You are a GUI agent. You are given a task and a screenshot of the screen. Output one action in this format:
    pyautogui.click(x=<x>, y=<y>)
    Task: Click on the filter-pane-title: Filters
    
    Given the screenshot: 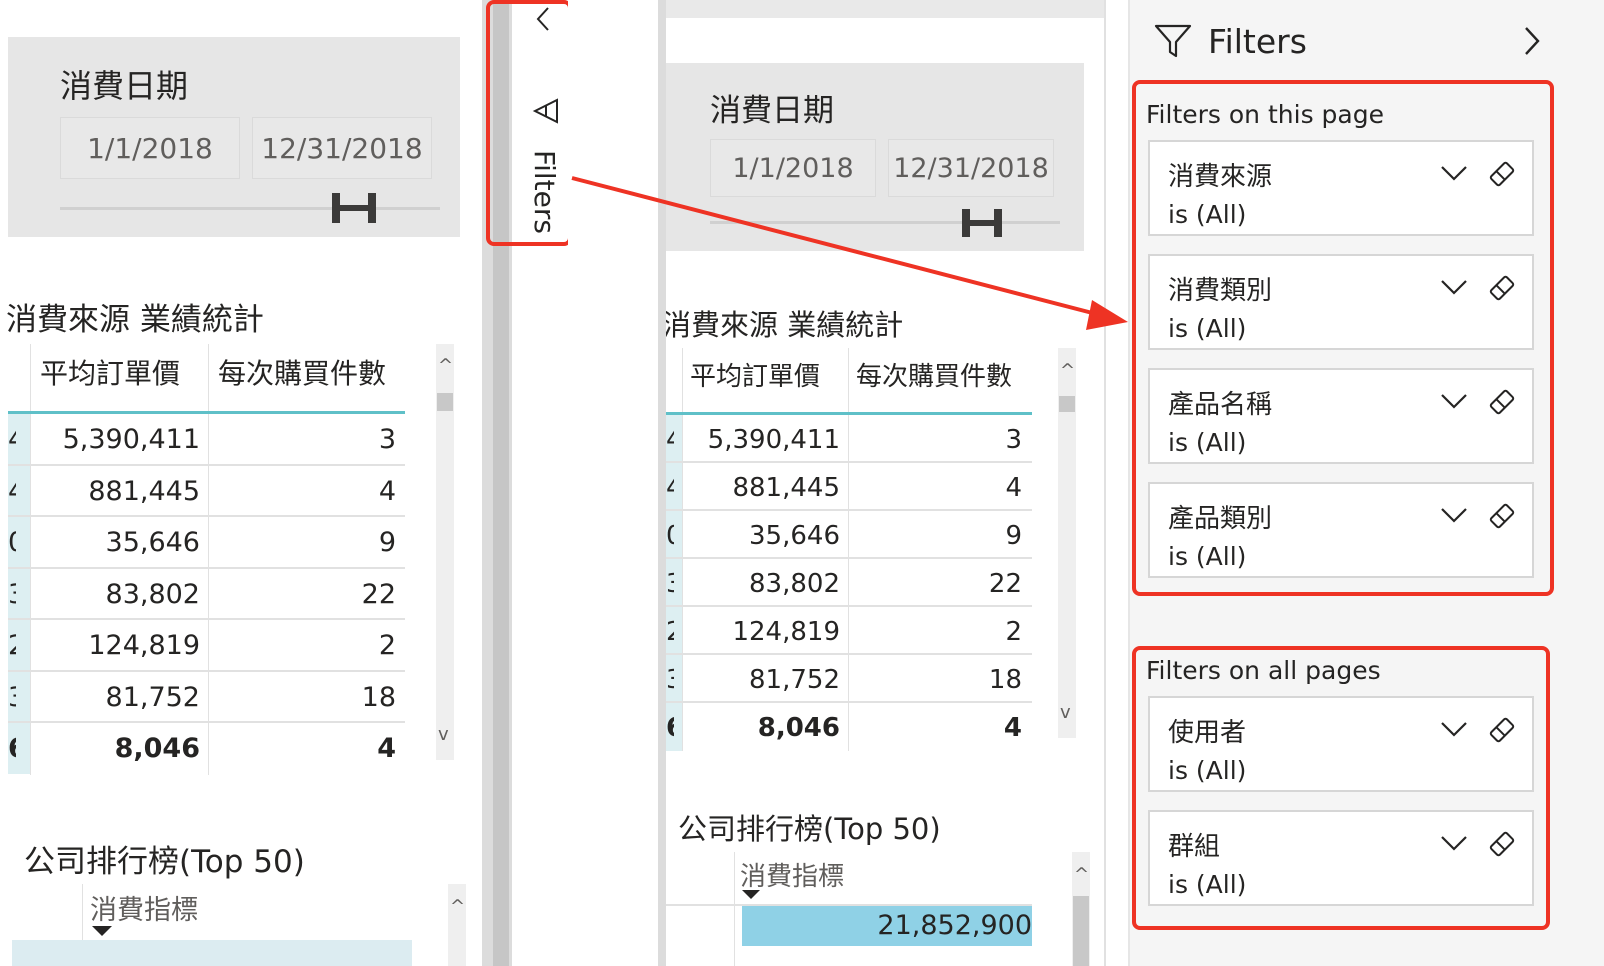 What is the action you would take?
    pyautogui.click(x=1257, y=41)
    